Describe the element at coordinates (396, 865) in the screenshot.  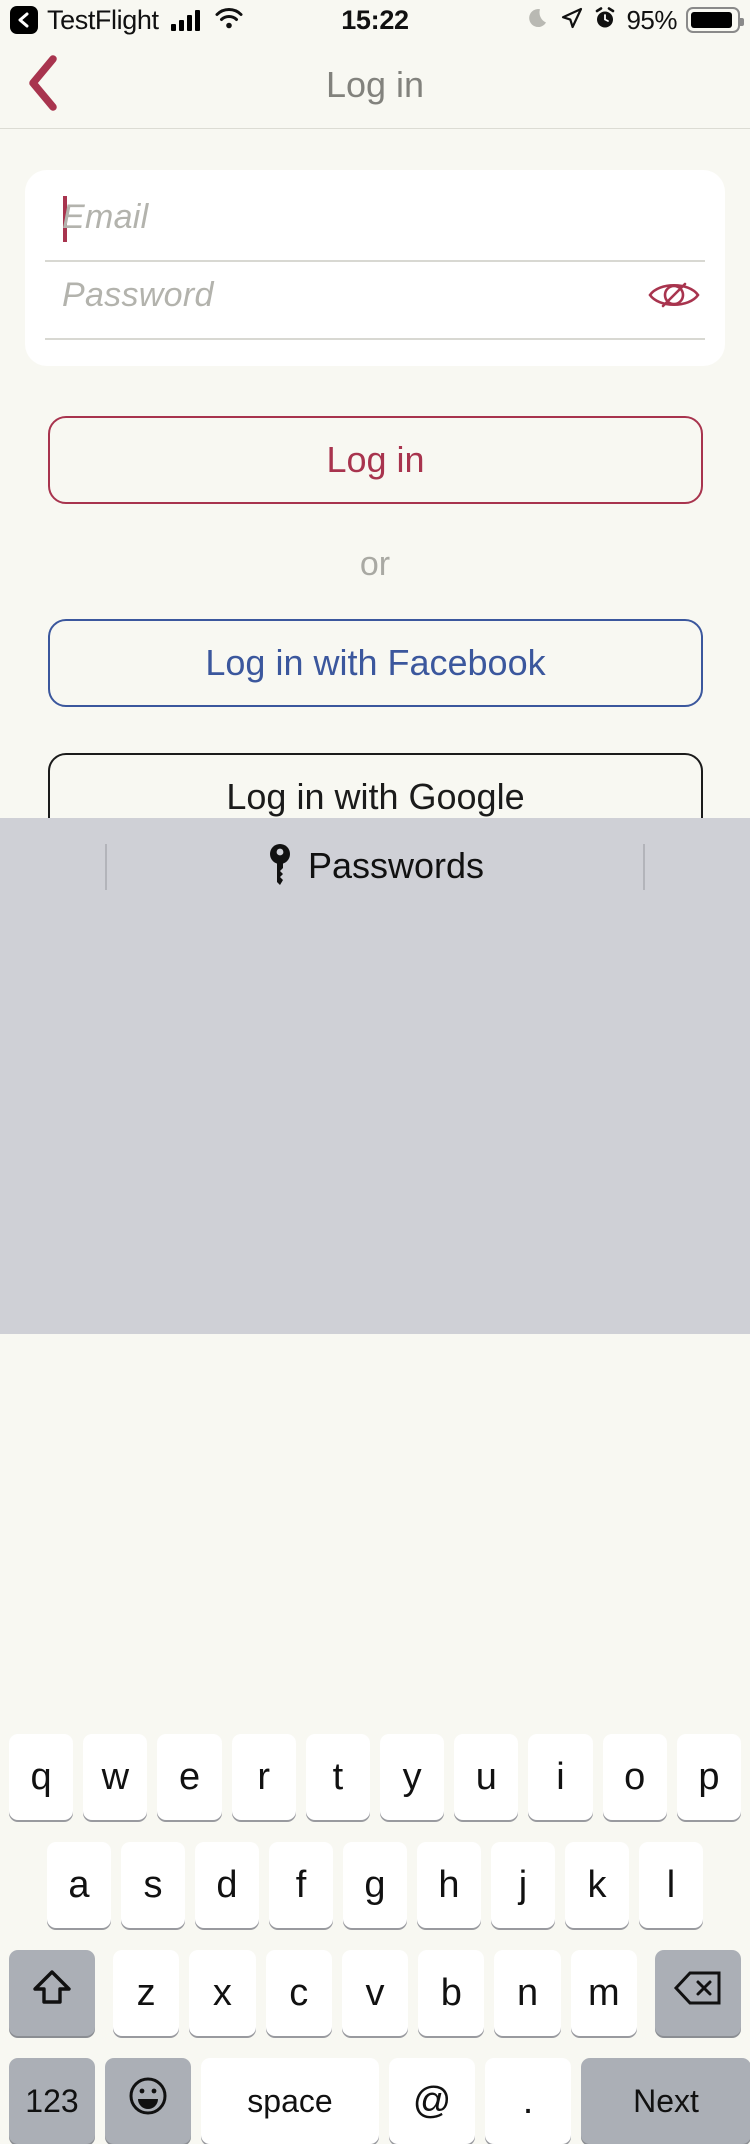
I see `passwords-label: Passwords` at that location.